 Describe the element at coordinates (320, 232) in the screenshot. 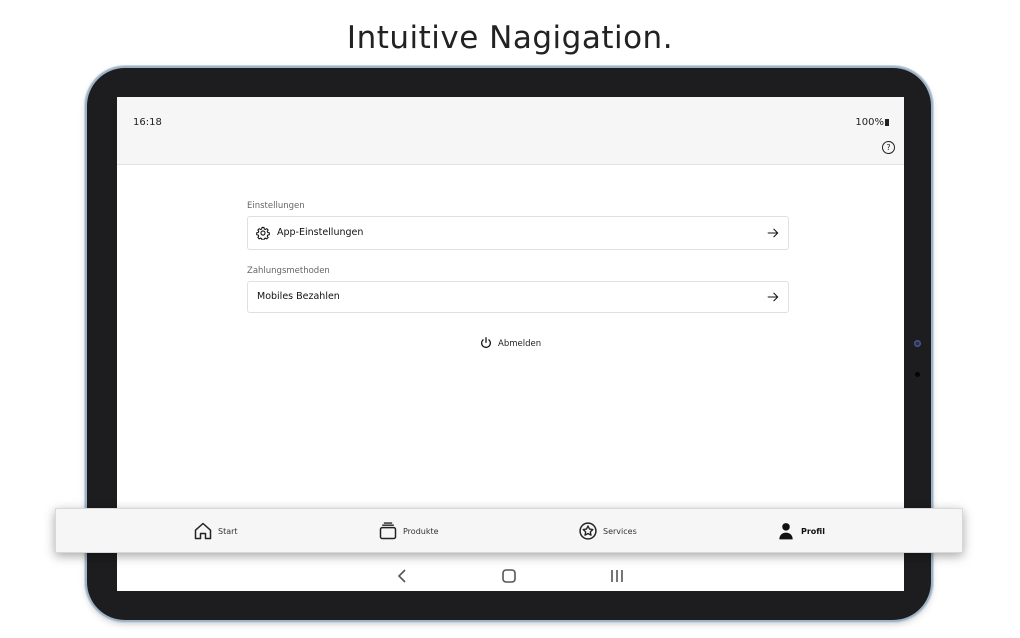

I see `app-settings-label: App-Einstellungen` at that location.